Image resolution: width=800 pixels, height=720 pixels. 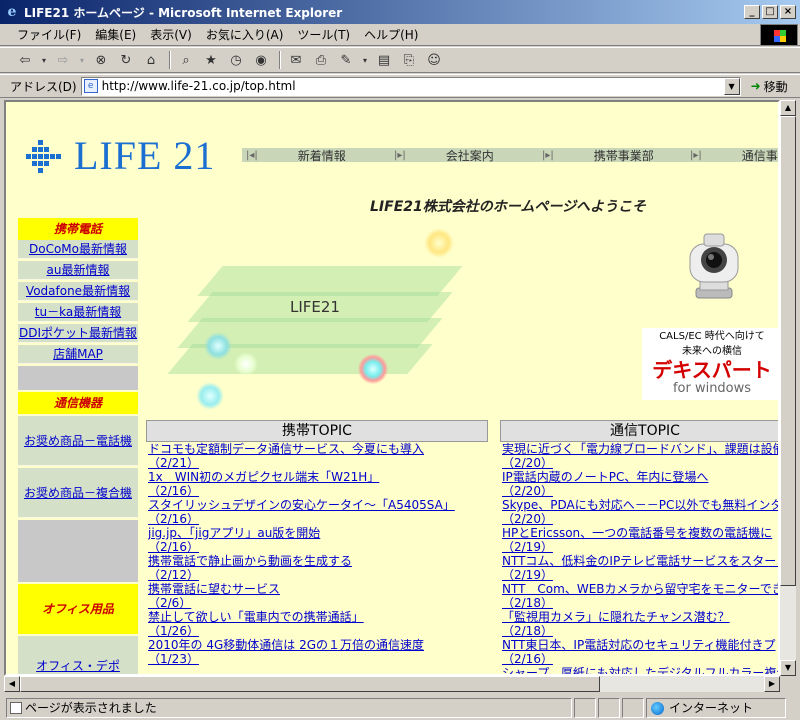 I want to click on nav-comm: |▸| 通信事, so click(x=732, y=155).